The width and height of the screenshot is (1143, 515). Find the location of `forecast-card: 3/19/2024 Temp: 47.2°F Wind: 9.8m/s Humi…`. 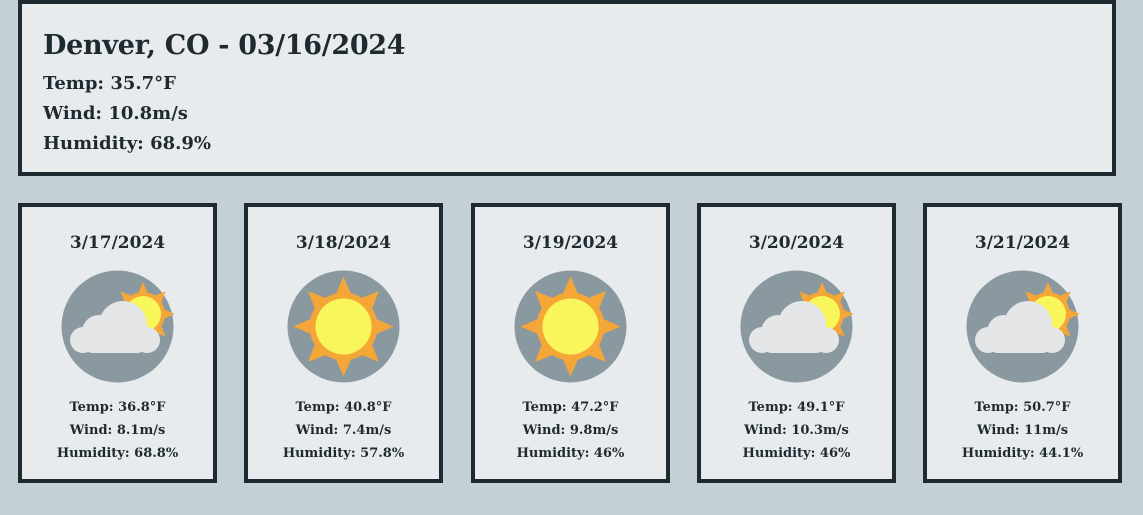

forecast-card: 3/19/2024 Temp: 47.2°F Wind: 9.8m/s Humi… is located at coordinates (570, 343).